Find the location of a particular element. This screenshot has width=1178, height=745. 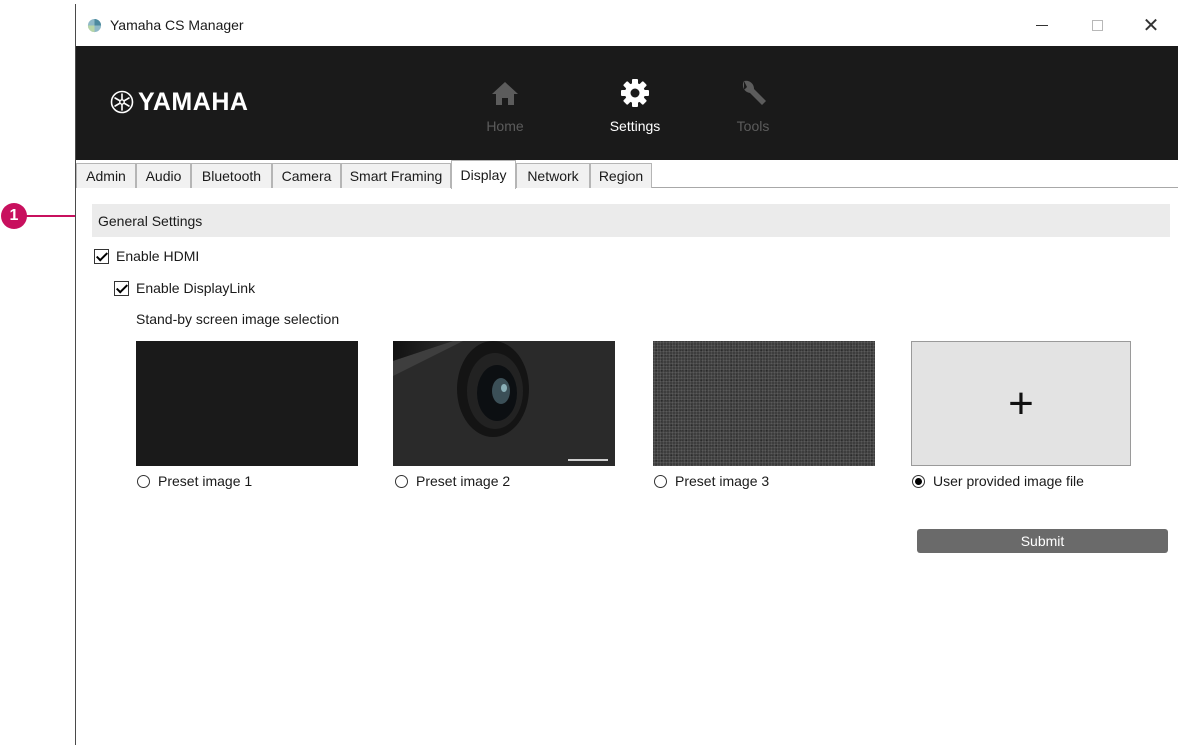

tab-label: Display is located at coordinates (483, 175).